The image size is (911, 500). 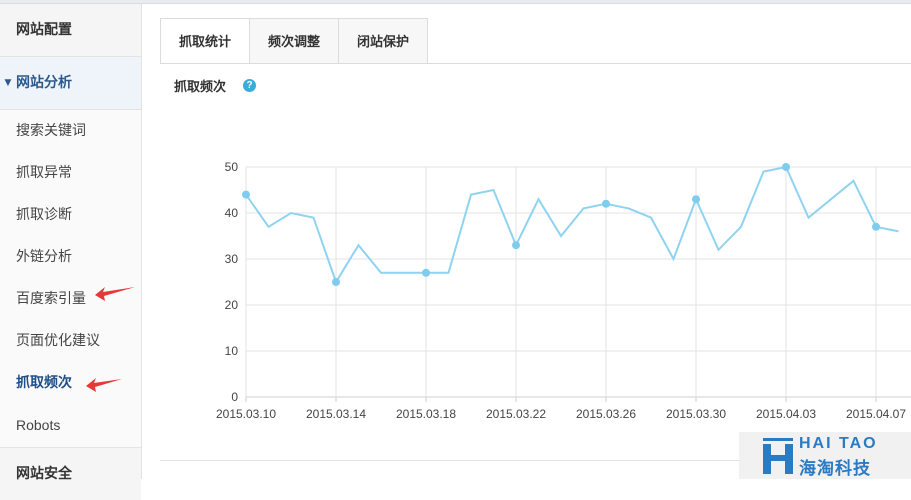 What do you see at coordinates (232, 351) in the screenshot?
I see `y-tick-label: 10` at bounding box center [232, 351].